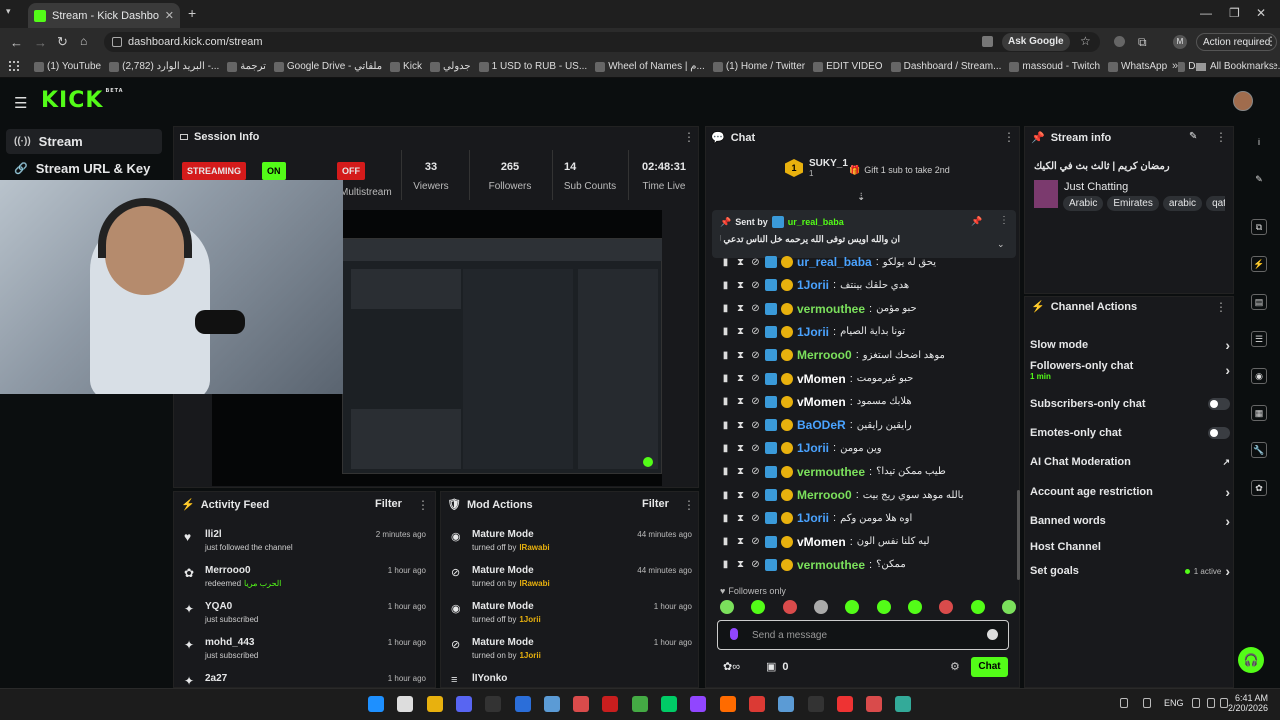 Image resolution: width=1280 pixels, height=720 pixels. Describe the element at coordinates (1235, 66) in the screenshot. I see `all-bookmarks: All Bookmarks` at that location.